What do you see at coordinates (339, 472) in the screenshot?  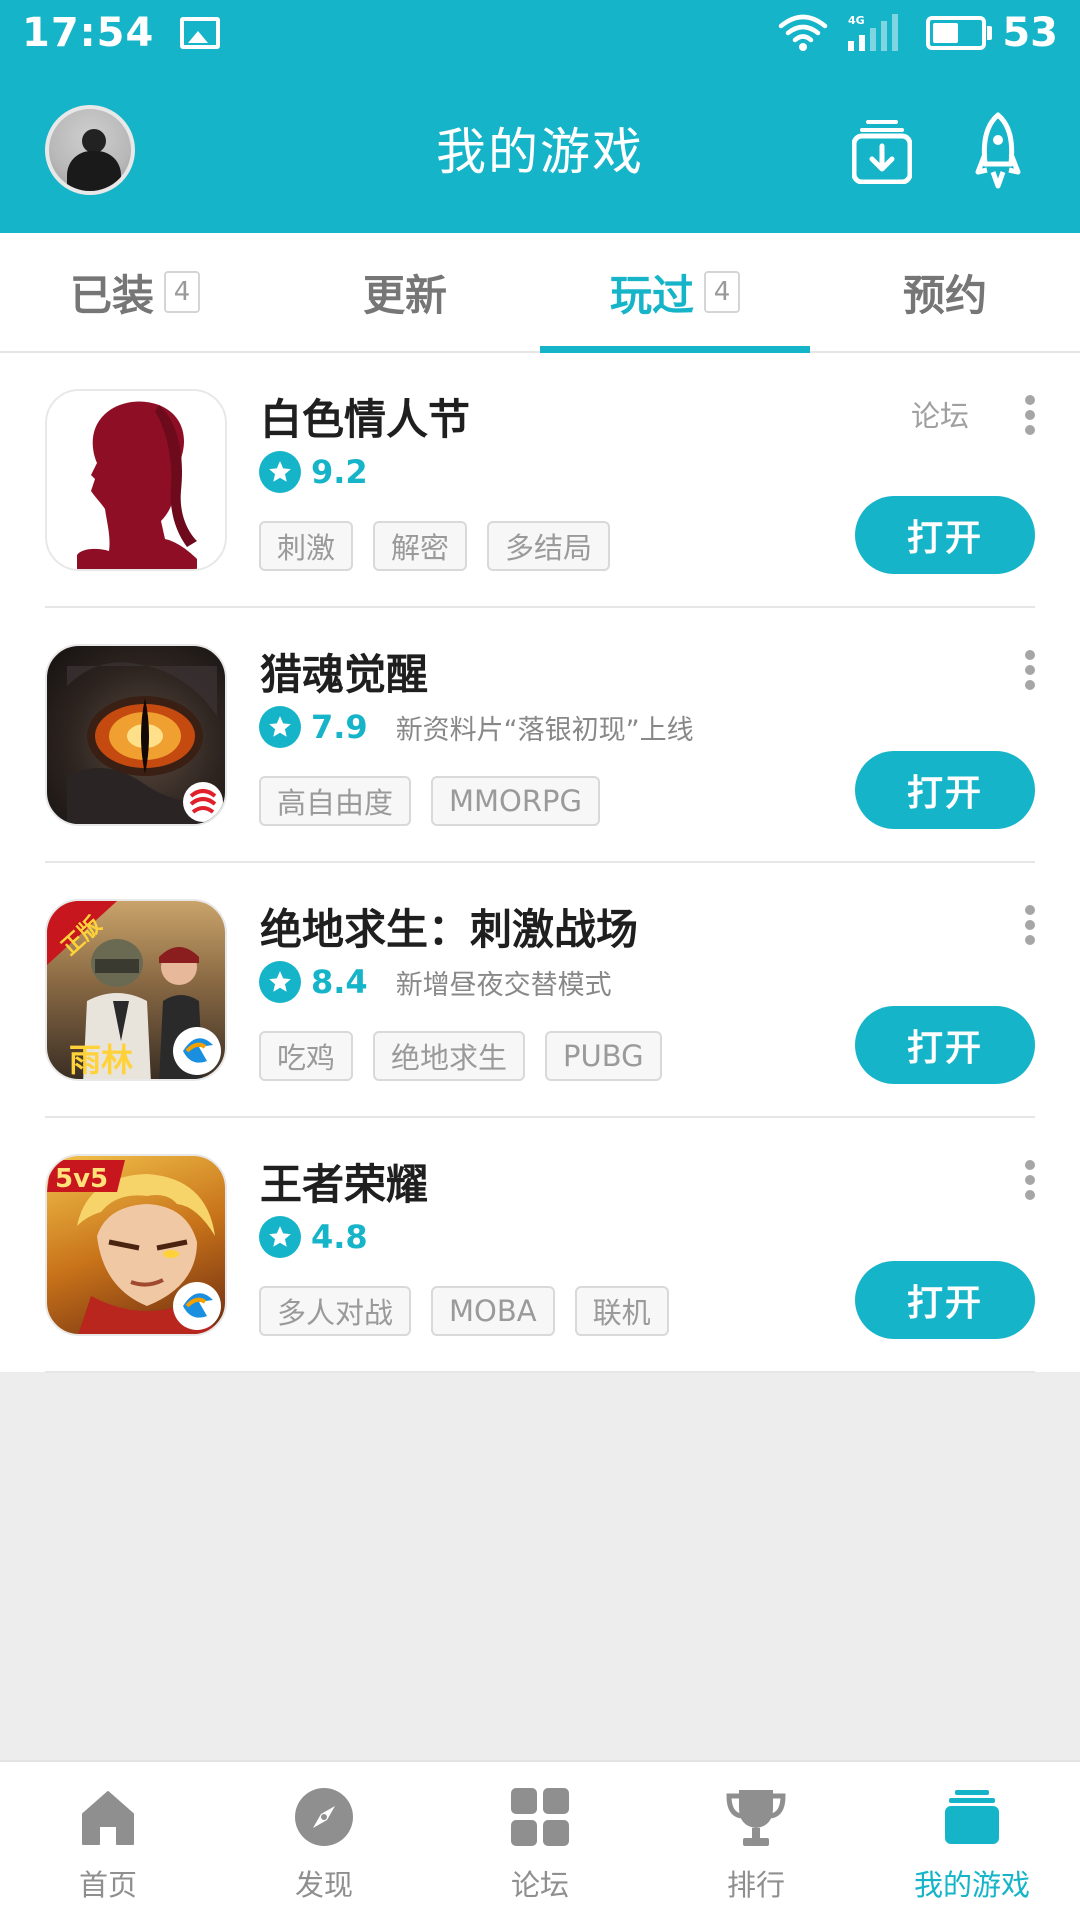 I see `rating-score: 9.2` at bounding box center [339, 472].